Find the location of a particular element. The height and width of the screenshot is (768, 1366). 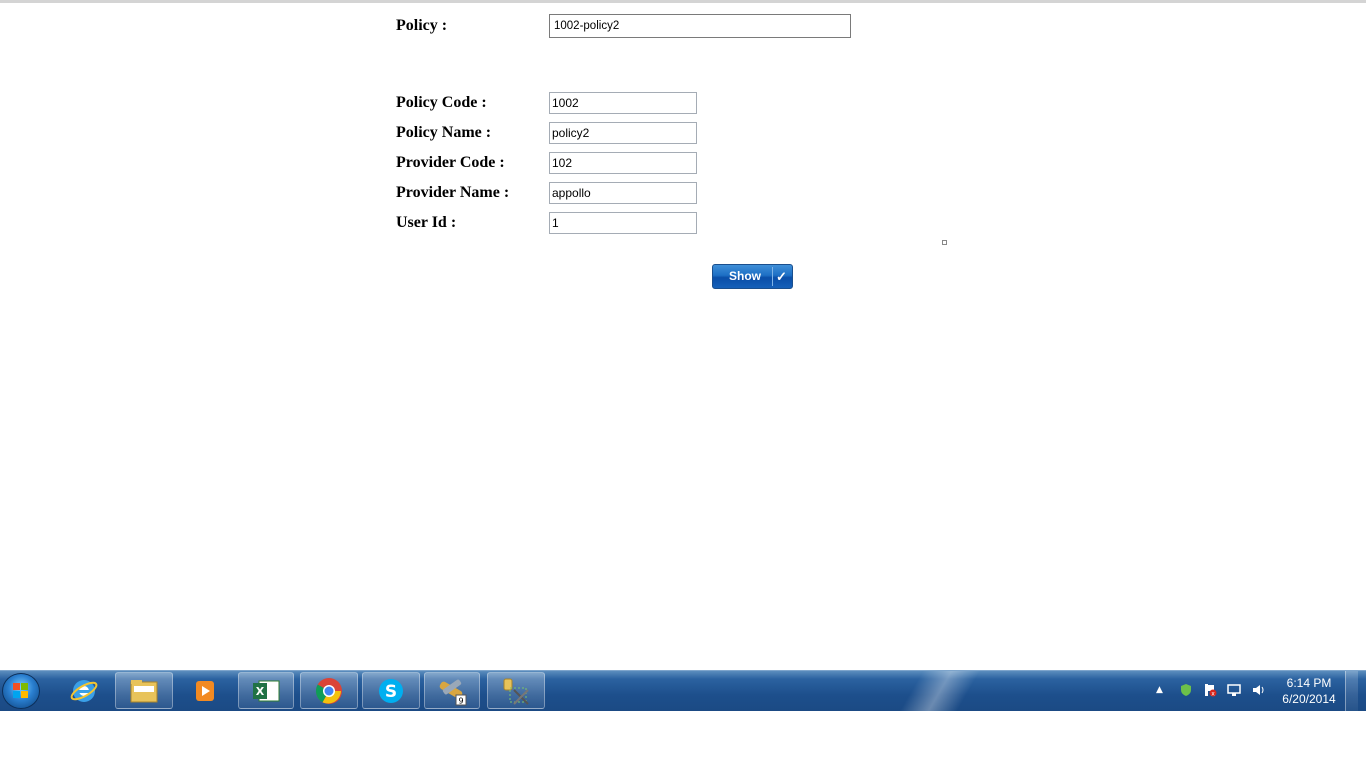

taskbar: X S 9 ▲ x 6:14 PM 6/20/2014 is located at coordinates (683, 690).